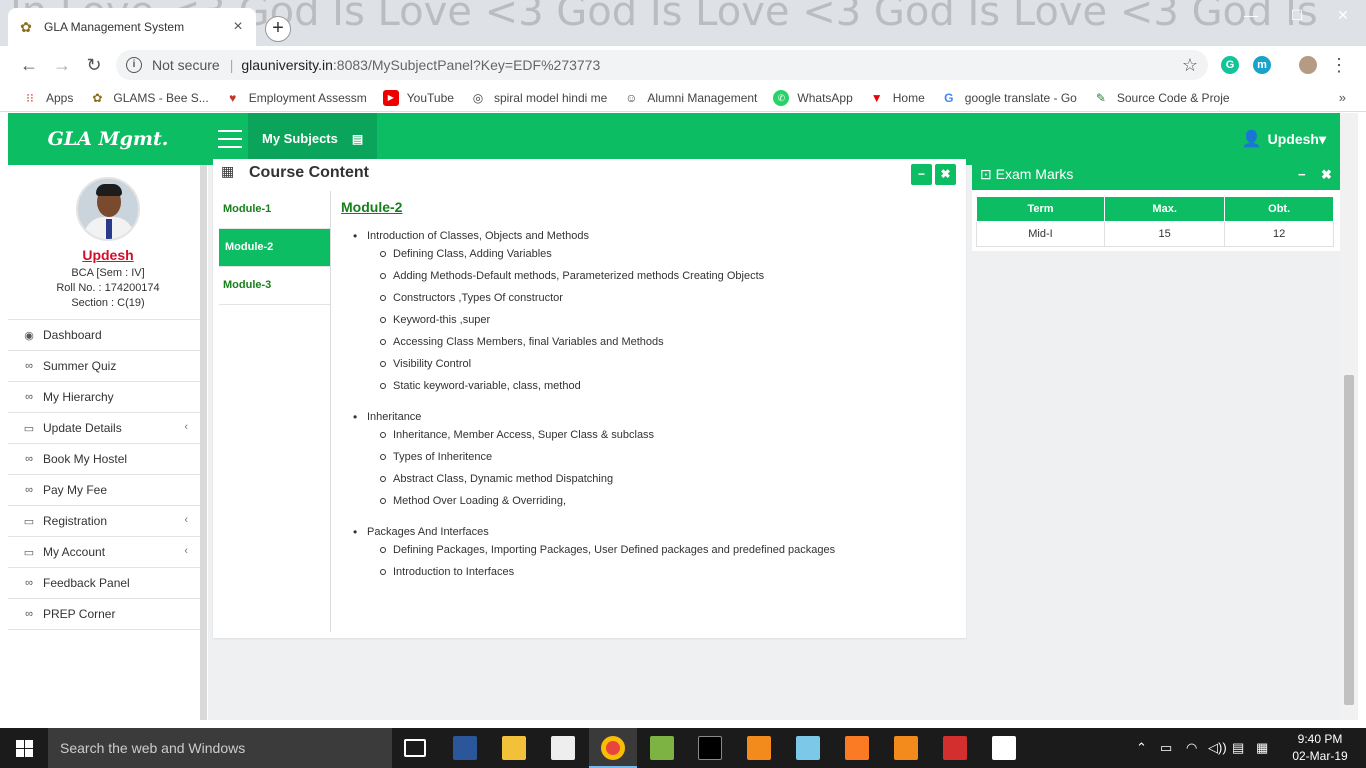 This screenshot has width=1366, height=768. Describe the element at coordinates (659, 501) in the screenshot. I see `subtopic: Method Over Loading & Overriding,` at that location.